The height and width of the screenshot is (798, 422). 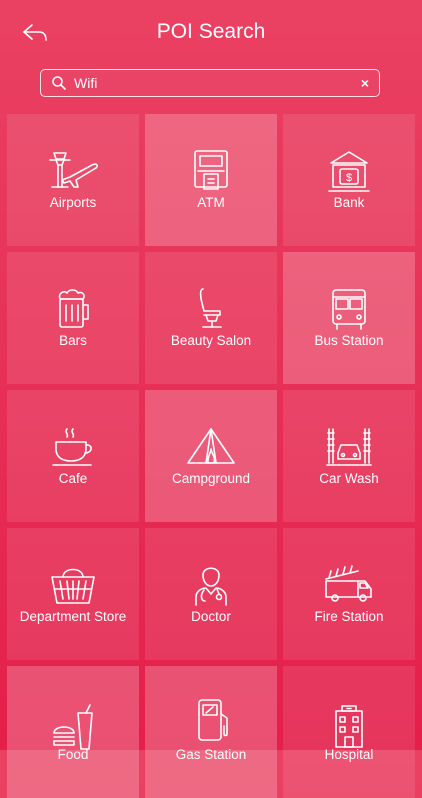 I want to click on category-label: Beauty Salon, so click(x=211, y=340).